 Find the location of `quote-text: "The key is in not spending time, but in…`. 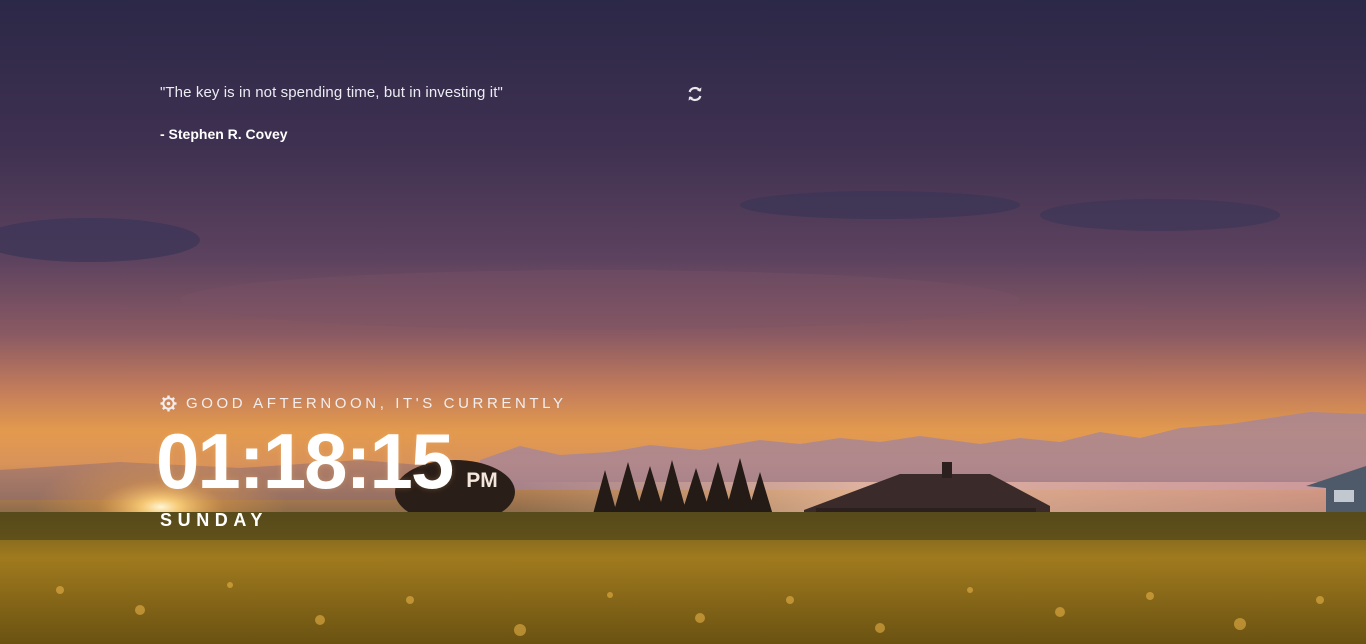

quote-text: "The key is in not spending time, but in… is located at coordinates (331, 92).